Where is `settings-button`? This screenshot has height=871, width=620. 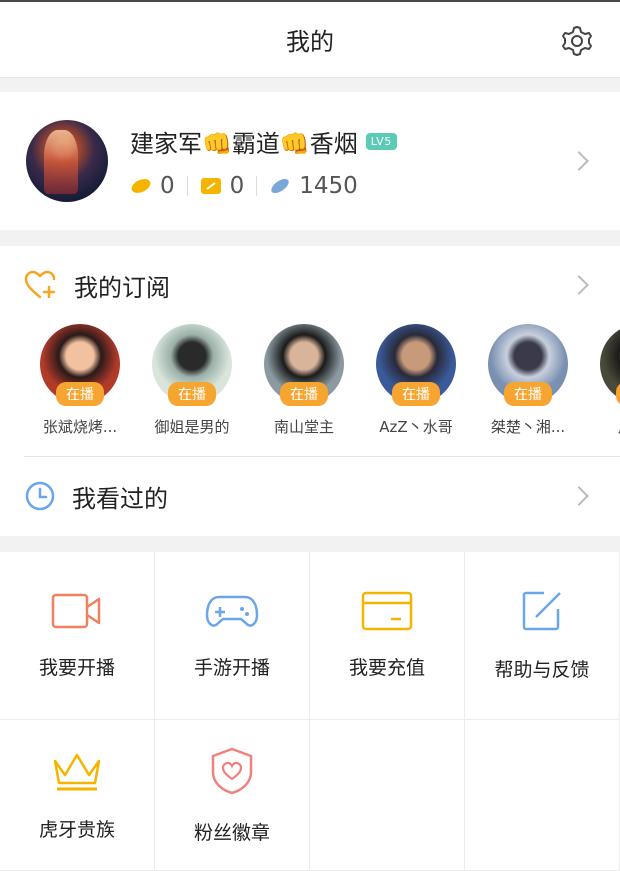
settings-button is located at coordinates (577, 41).